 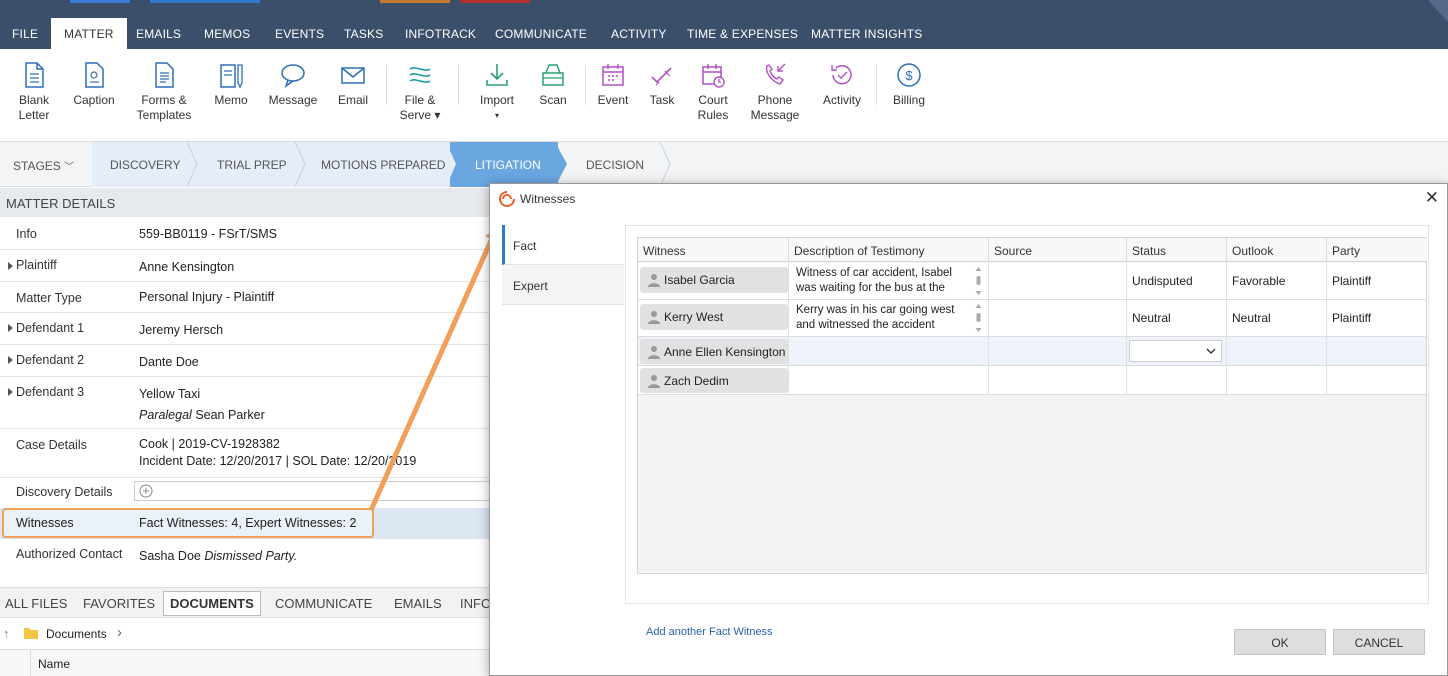 I want to click on witness-cell: Kerry West, so click(x=713, y=318).